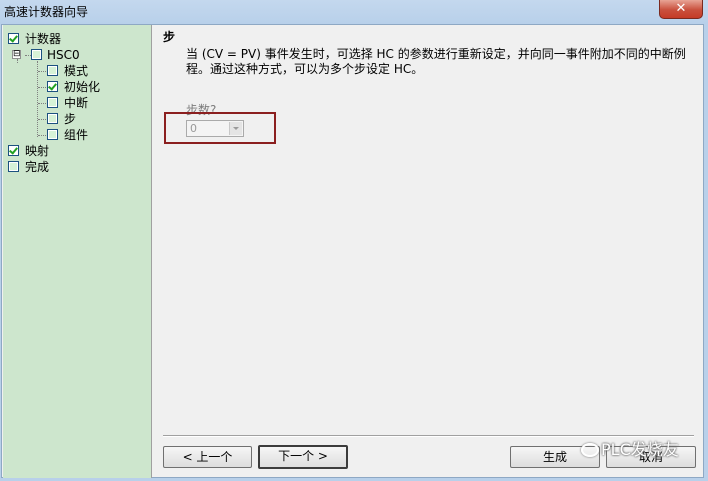 Image resolution: width=708 pixels, height=481 pixels. Describe the element at coordinates (76, 135) in the screenshot. I see `tree-item-label: 组件` at that location.